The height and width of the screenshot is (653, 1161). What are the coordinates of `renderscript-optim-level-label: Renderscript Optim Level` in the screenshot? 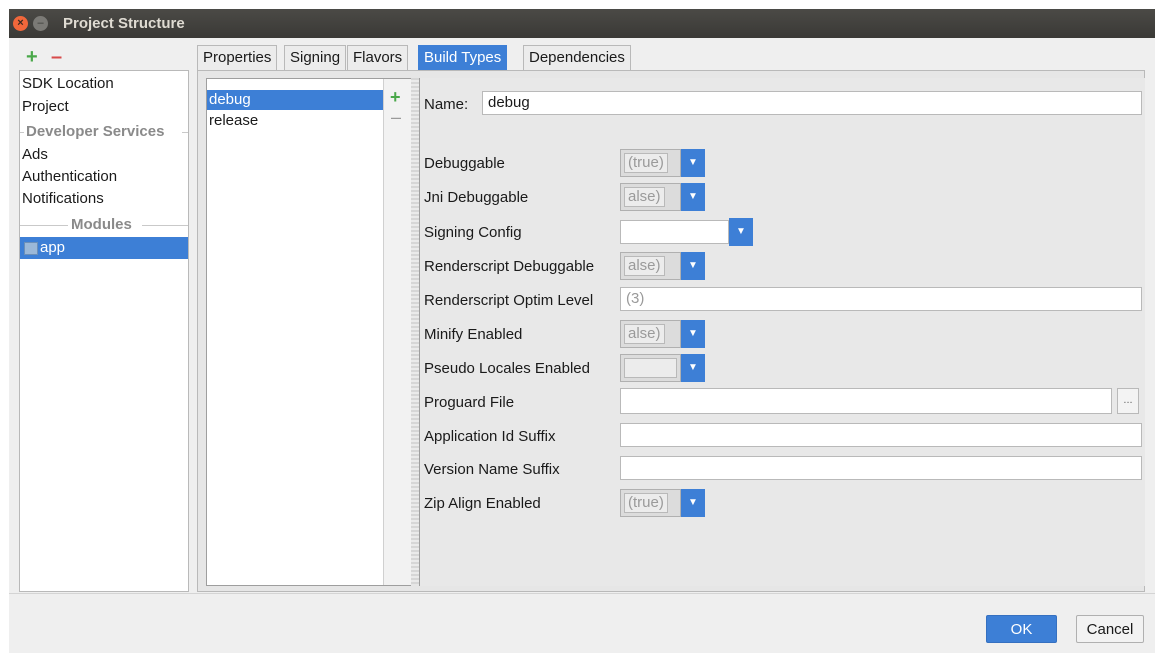 It's located at (509, 300).